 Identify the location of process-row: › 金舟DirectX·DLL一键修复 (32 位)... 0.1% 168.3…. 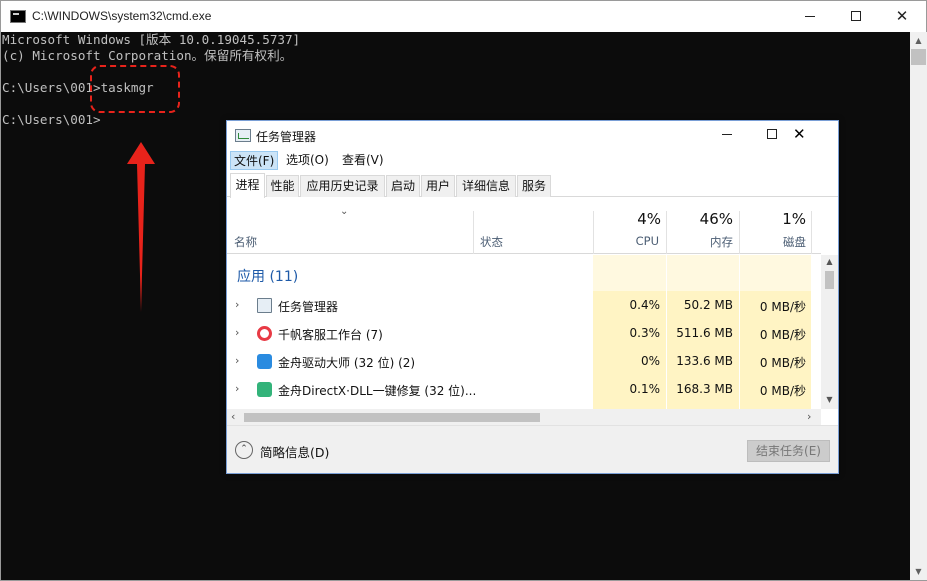
(524, 390).